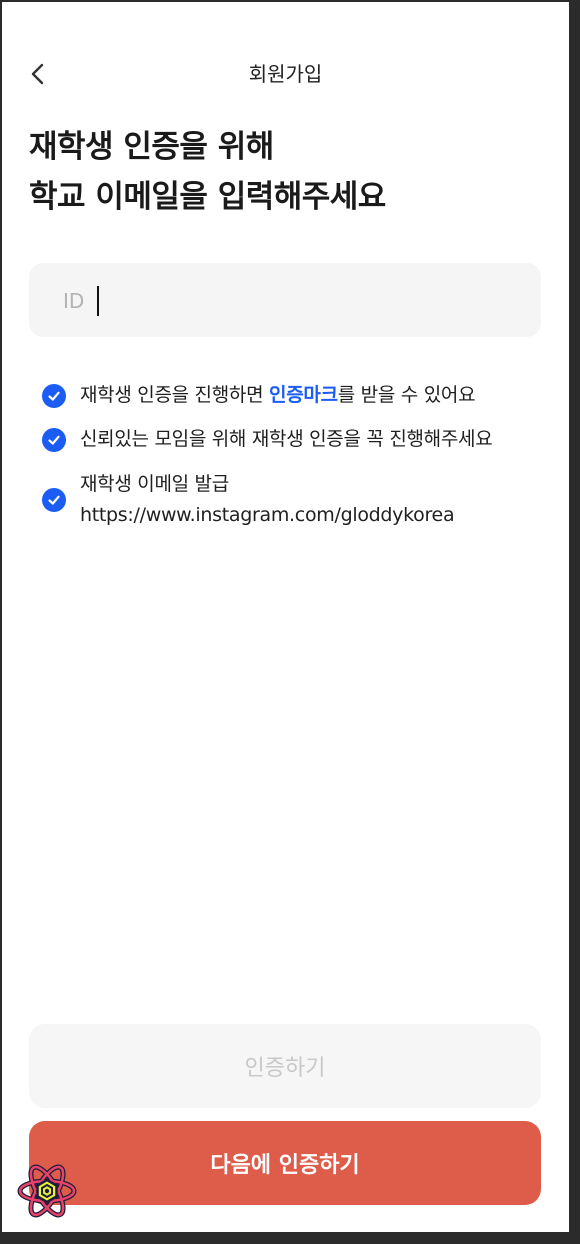  I want to click on instagram-link: https://www.instagram.com/gloddykorea, so click(267, 515).